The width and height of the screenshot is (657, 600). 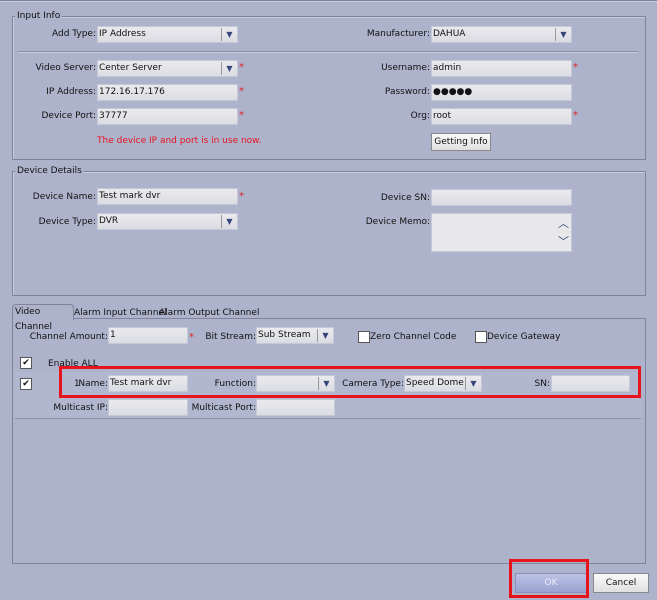 What do you see at coordinates (284, 335) in the screenshot?
I see `bit-stream-value: Sub Stream` at bounding box center [284, 335].